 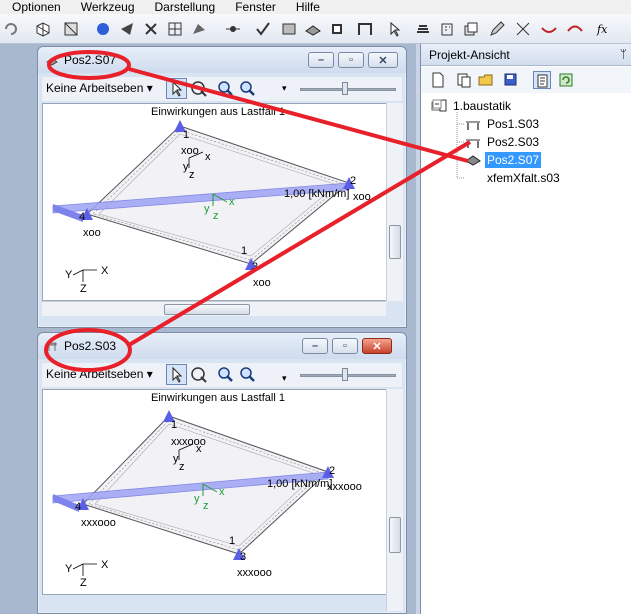 What do you see at coordinates (523, 29) in the screenshot?
I see `axis-icon` at bounding box center [523, 29].